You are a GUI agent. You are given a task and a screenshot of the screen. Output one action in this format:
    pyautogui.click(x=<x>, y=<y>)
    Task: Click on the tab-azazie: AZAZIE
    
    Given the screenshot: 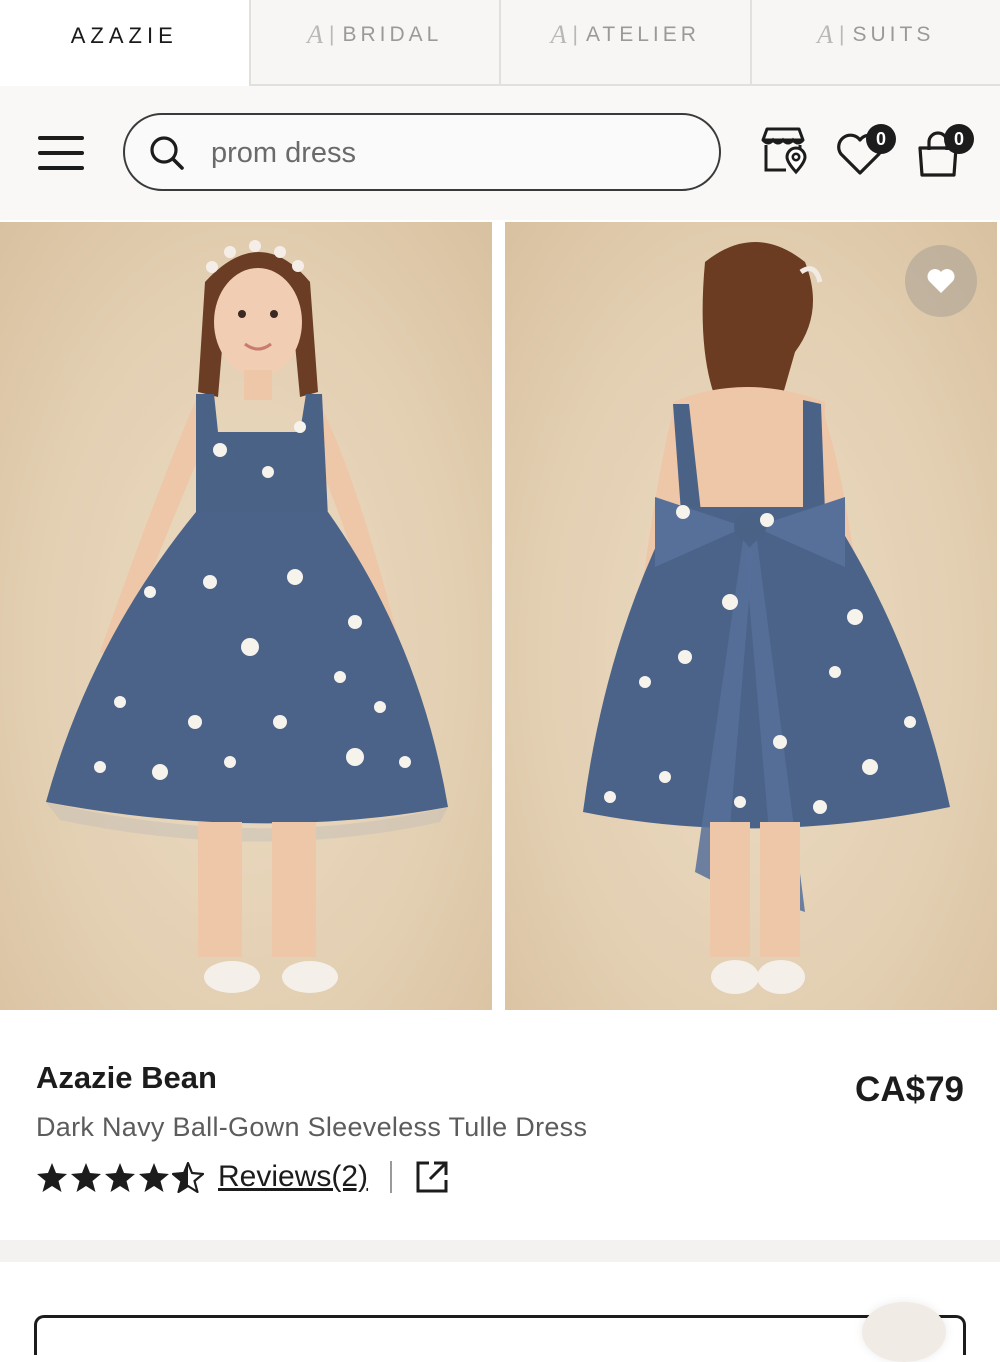 What is the action you would take?
    pyautogui.click(x=124, y=43)
    